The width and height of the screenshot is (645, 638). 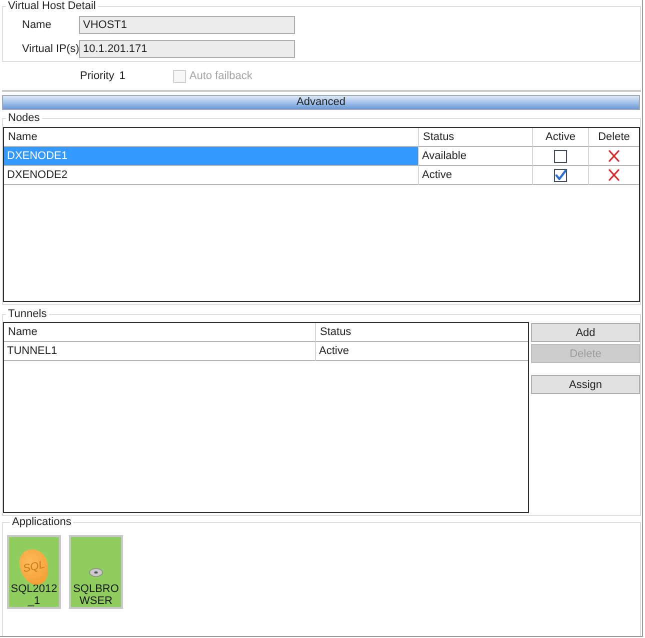 I want to click on add-button: Add, so click(x=585, y=332).